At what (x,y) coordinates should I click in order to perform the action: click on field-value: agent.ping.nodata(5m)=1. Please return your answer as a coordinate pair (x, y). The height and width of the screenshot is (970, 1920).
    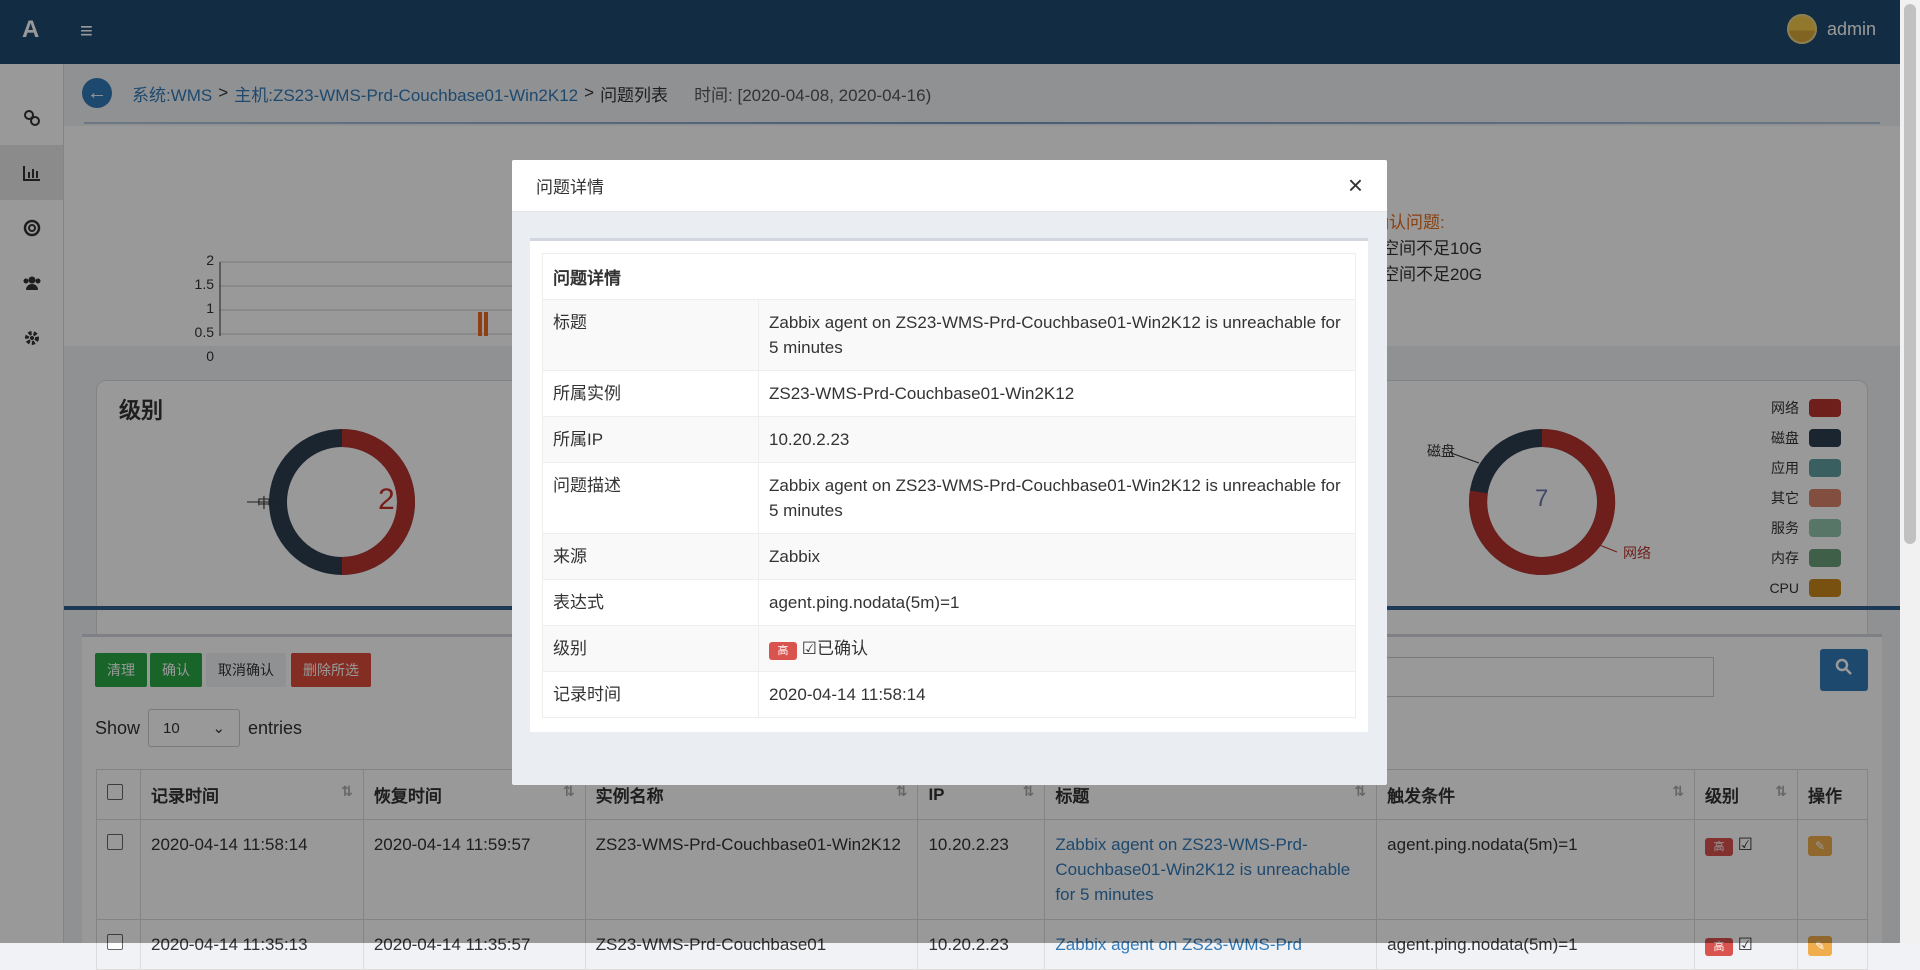
    Looking at the image, I should click on (1057, 602).